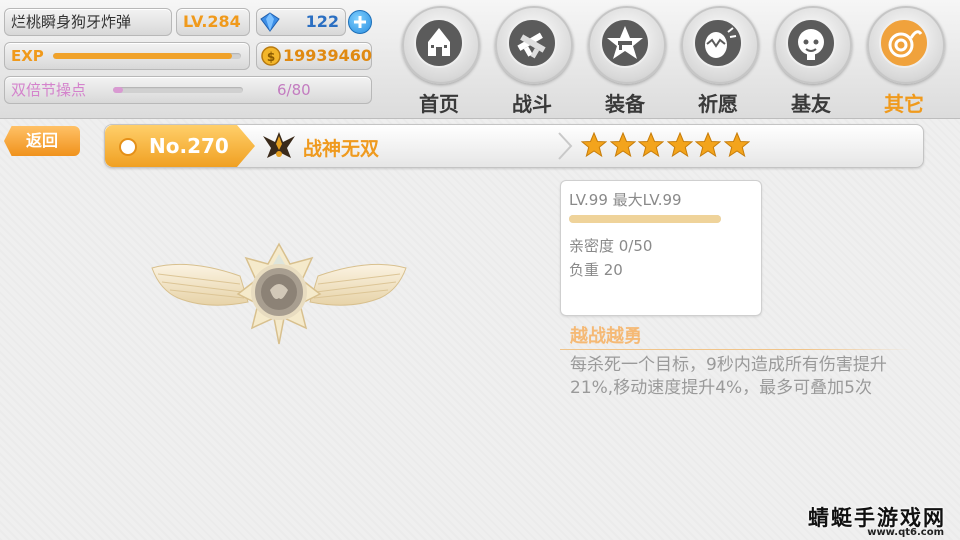 The image size is (960, 540). I want to click on nav-other-label: 其它, so click(904, 104).